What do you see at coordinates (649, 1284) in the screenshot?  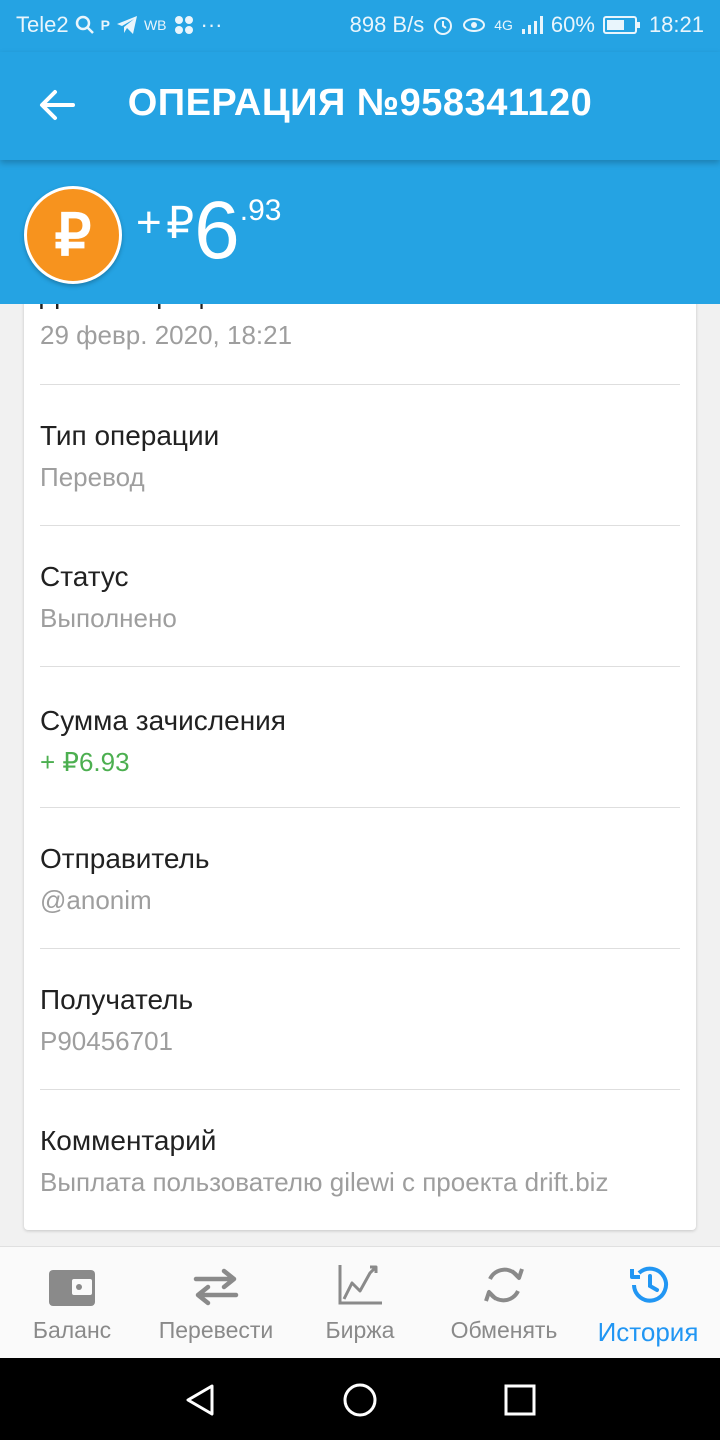 I see `history-icon` at bounding box center [649, 1284].